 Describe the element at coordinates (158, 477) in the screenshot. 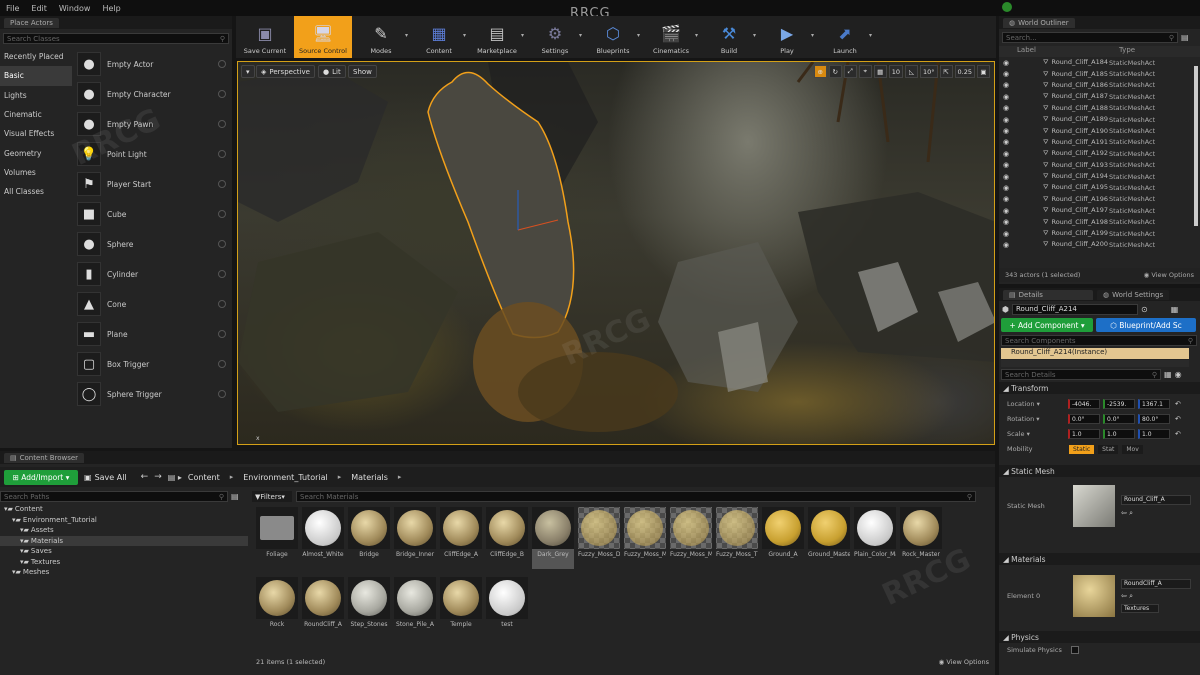

I see `forward-arrow-icon: →` at that location.